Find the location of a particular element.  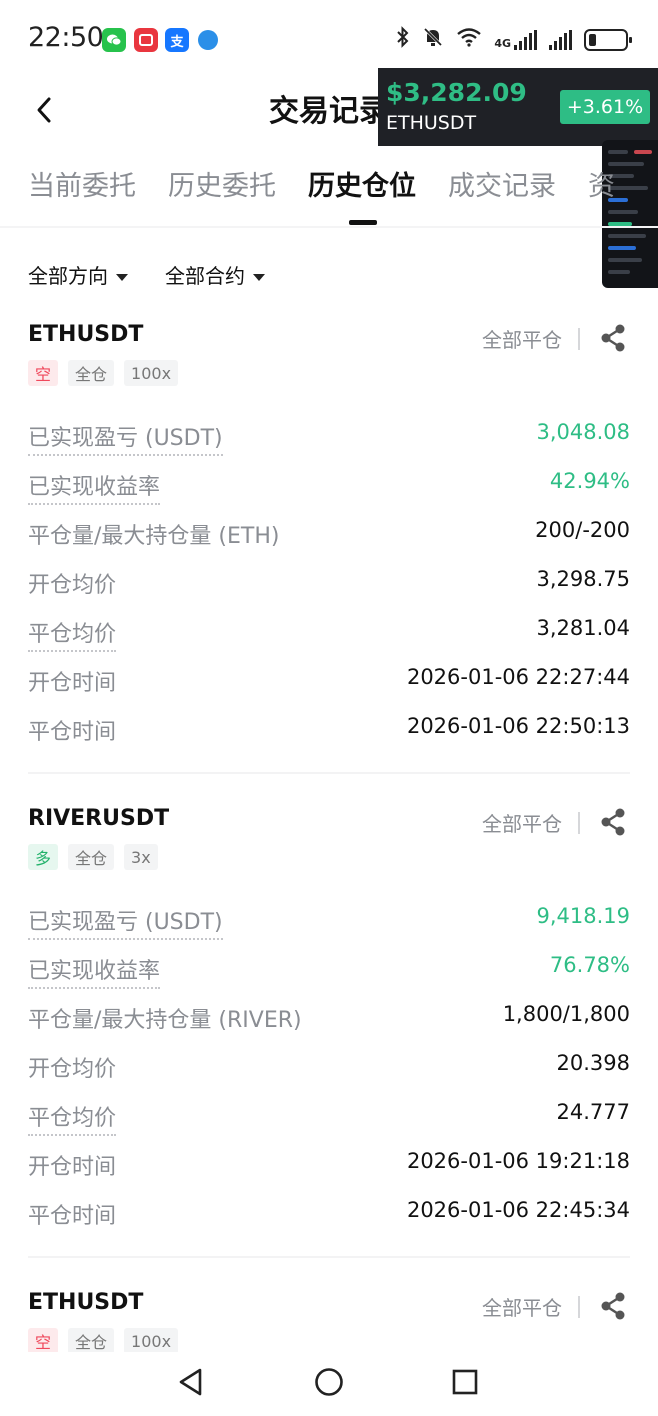

cellular-signal-icon is located at coordinates (525, 39).